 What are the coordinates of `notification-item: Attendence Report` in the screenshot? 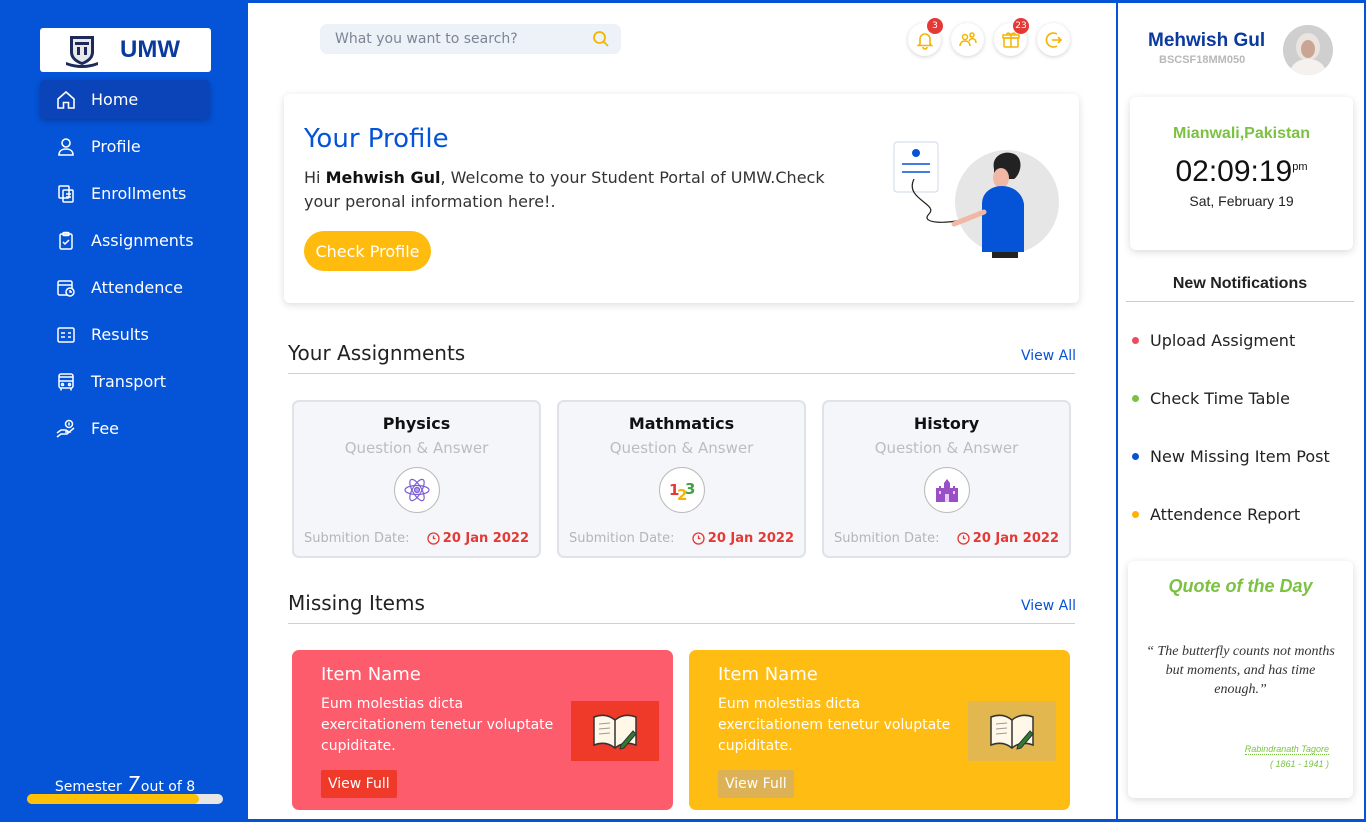 It's located at (1216, 514).